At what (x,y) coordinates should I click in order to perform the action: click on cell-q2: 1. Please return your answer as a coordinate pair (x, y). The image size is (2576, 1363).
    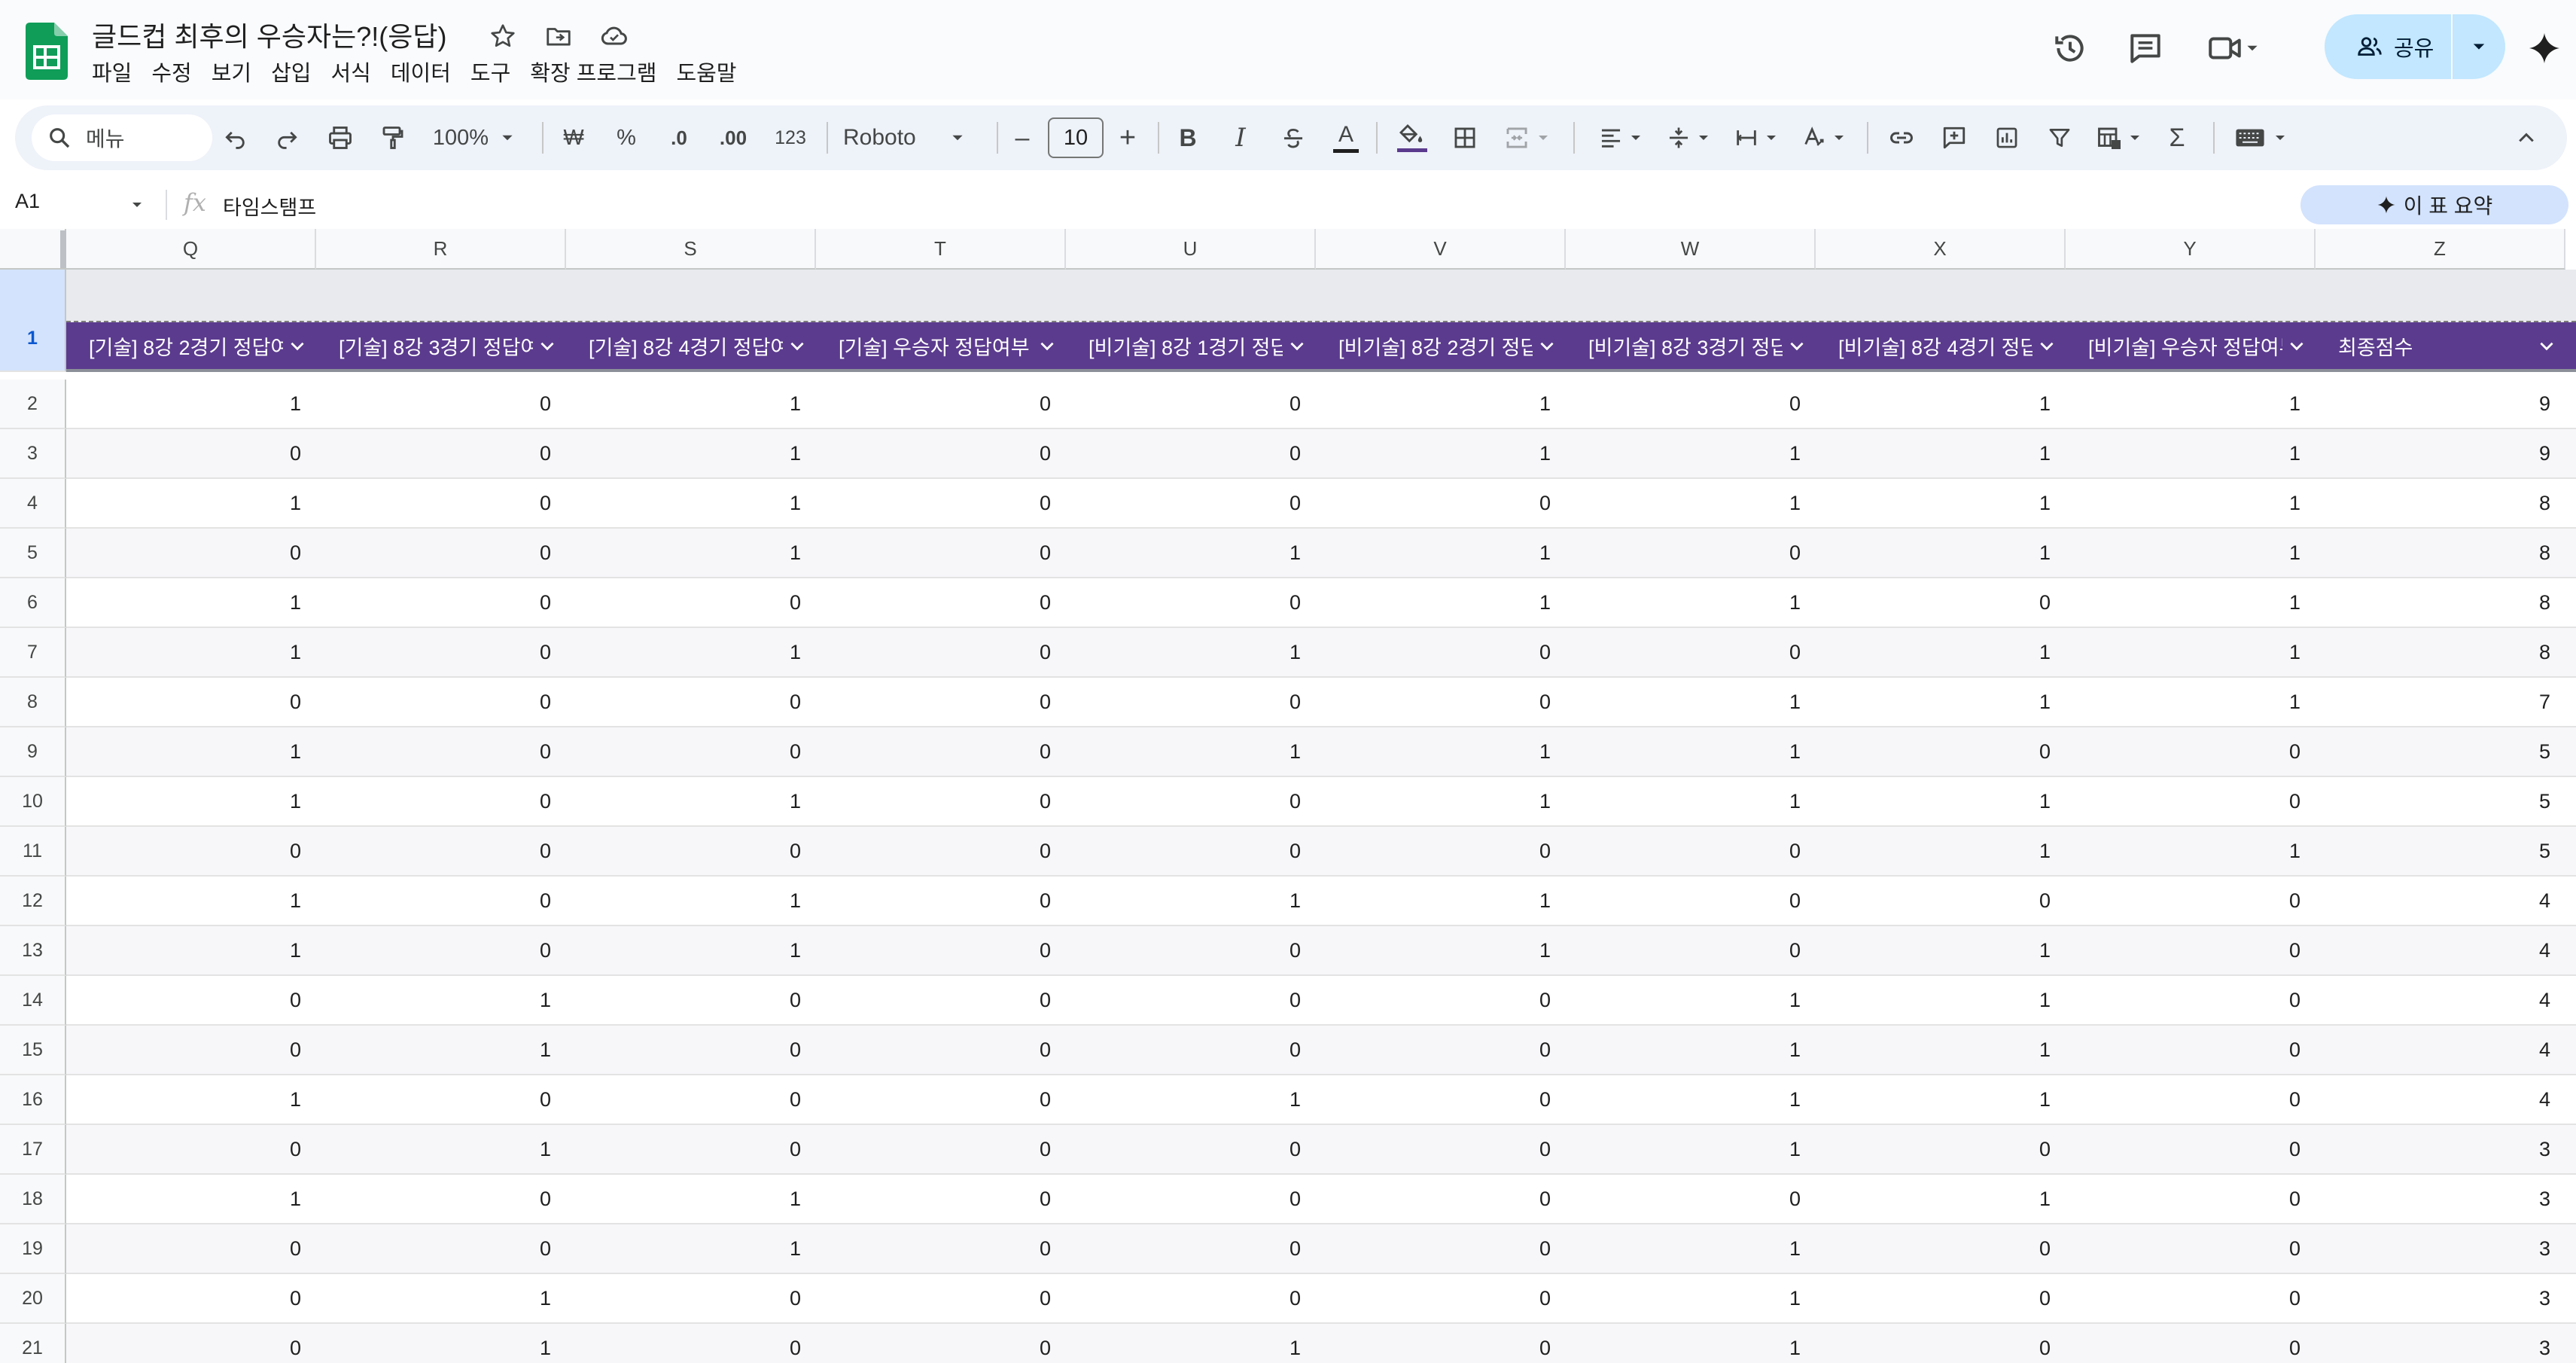
    Looking at the image, I should click on (191, 404).